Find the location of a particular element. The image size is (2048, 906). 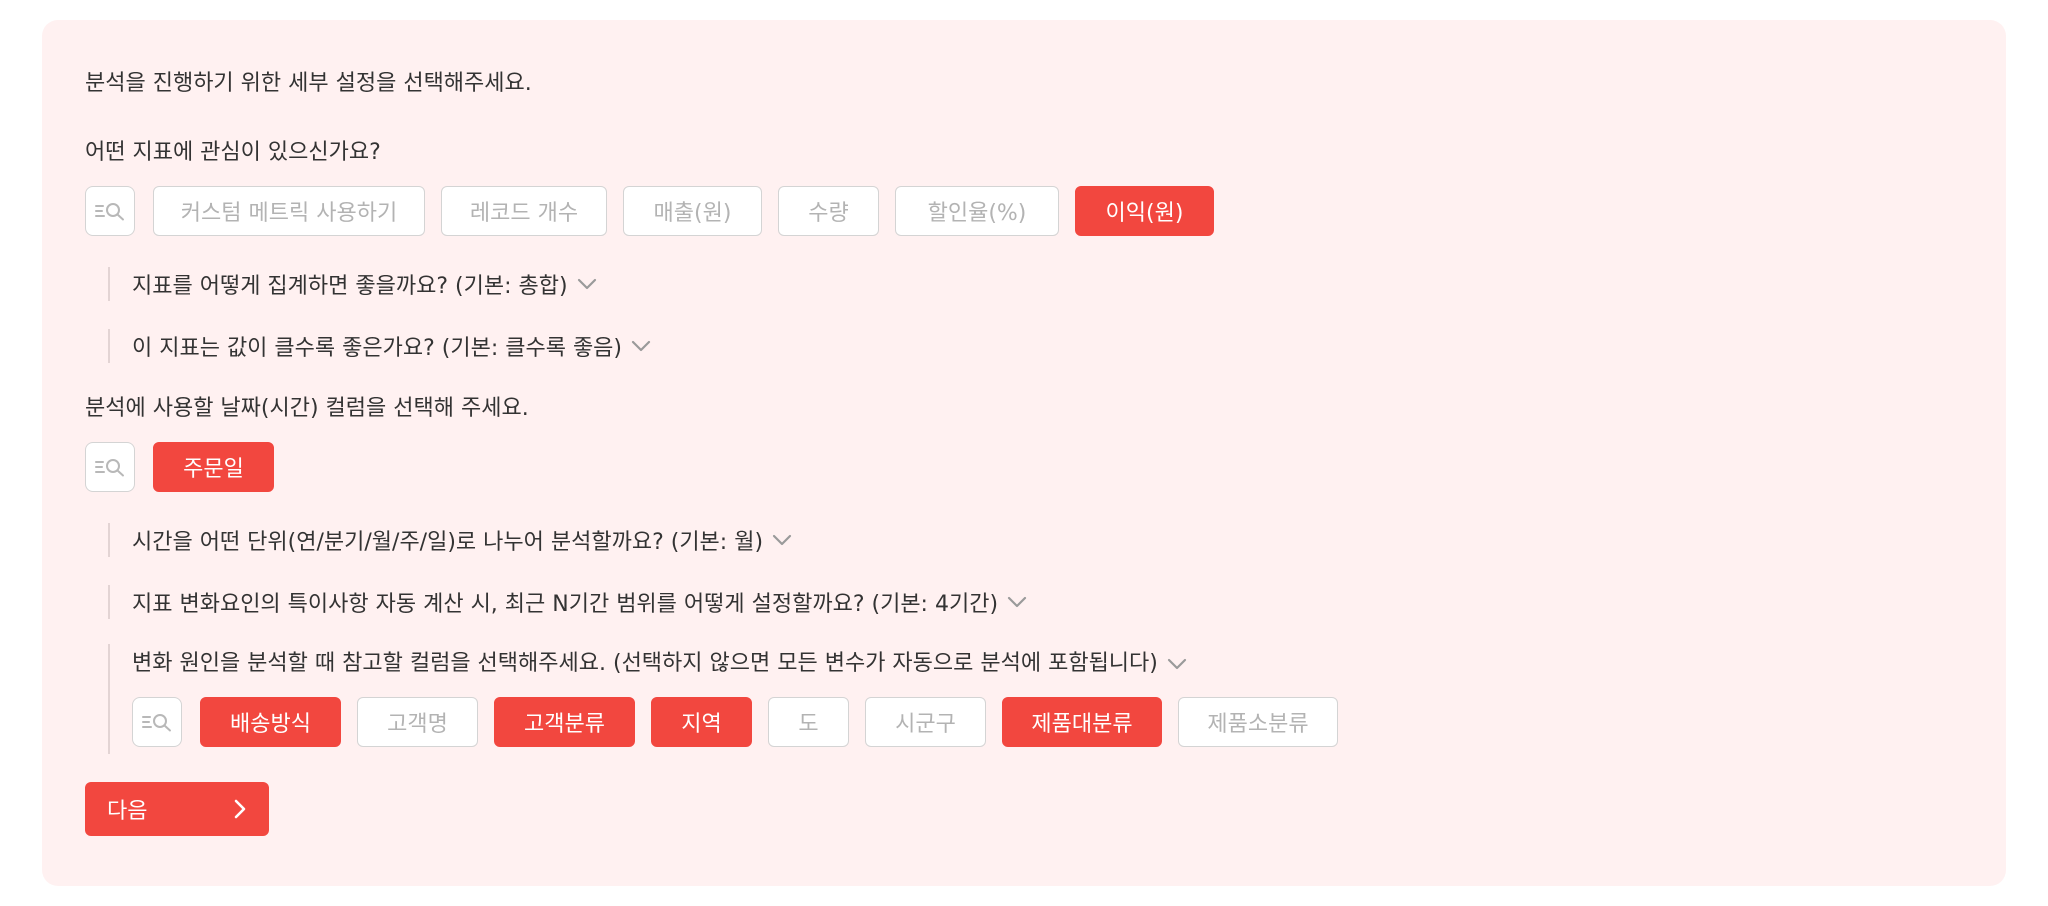

metric-option-custom: 커스텀 메트릭 사용하기 is located at coordinates (289, 211).